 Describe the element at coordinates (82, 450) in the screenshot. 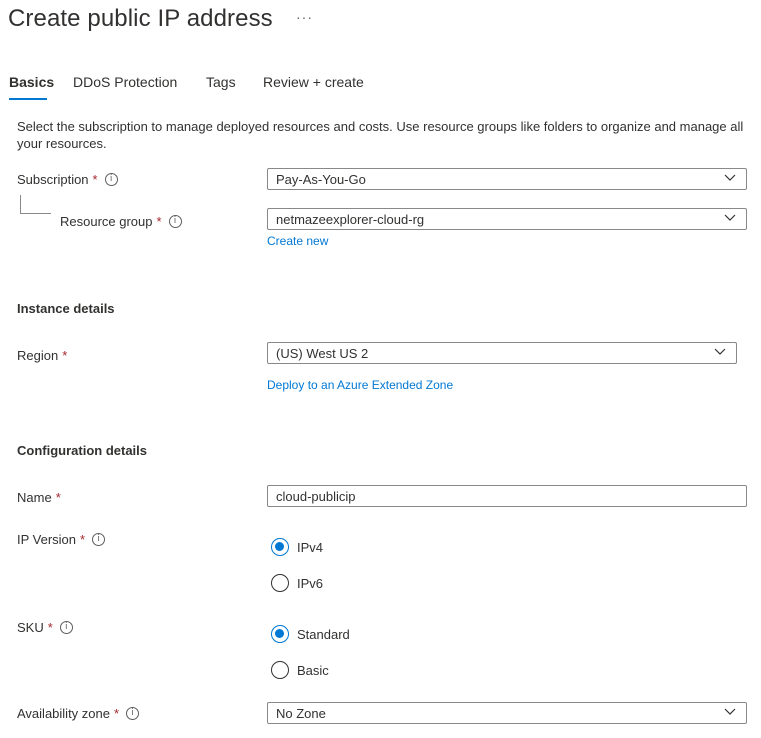

I see `configuration-details-heading: Configuration details` at that location.